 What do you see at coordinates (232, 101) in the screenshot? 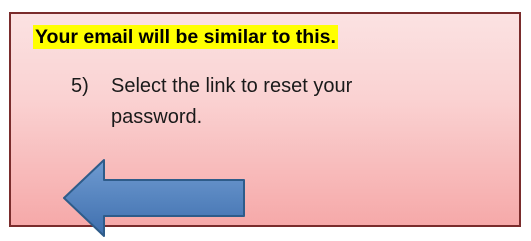
I see `step-text: Select the link to reset your password.` at bounding box center [232, 101].